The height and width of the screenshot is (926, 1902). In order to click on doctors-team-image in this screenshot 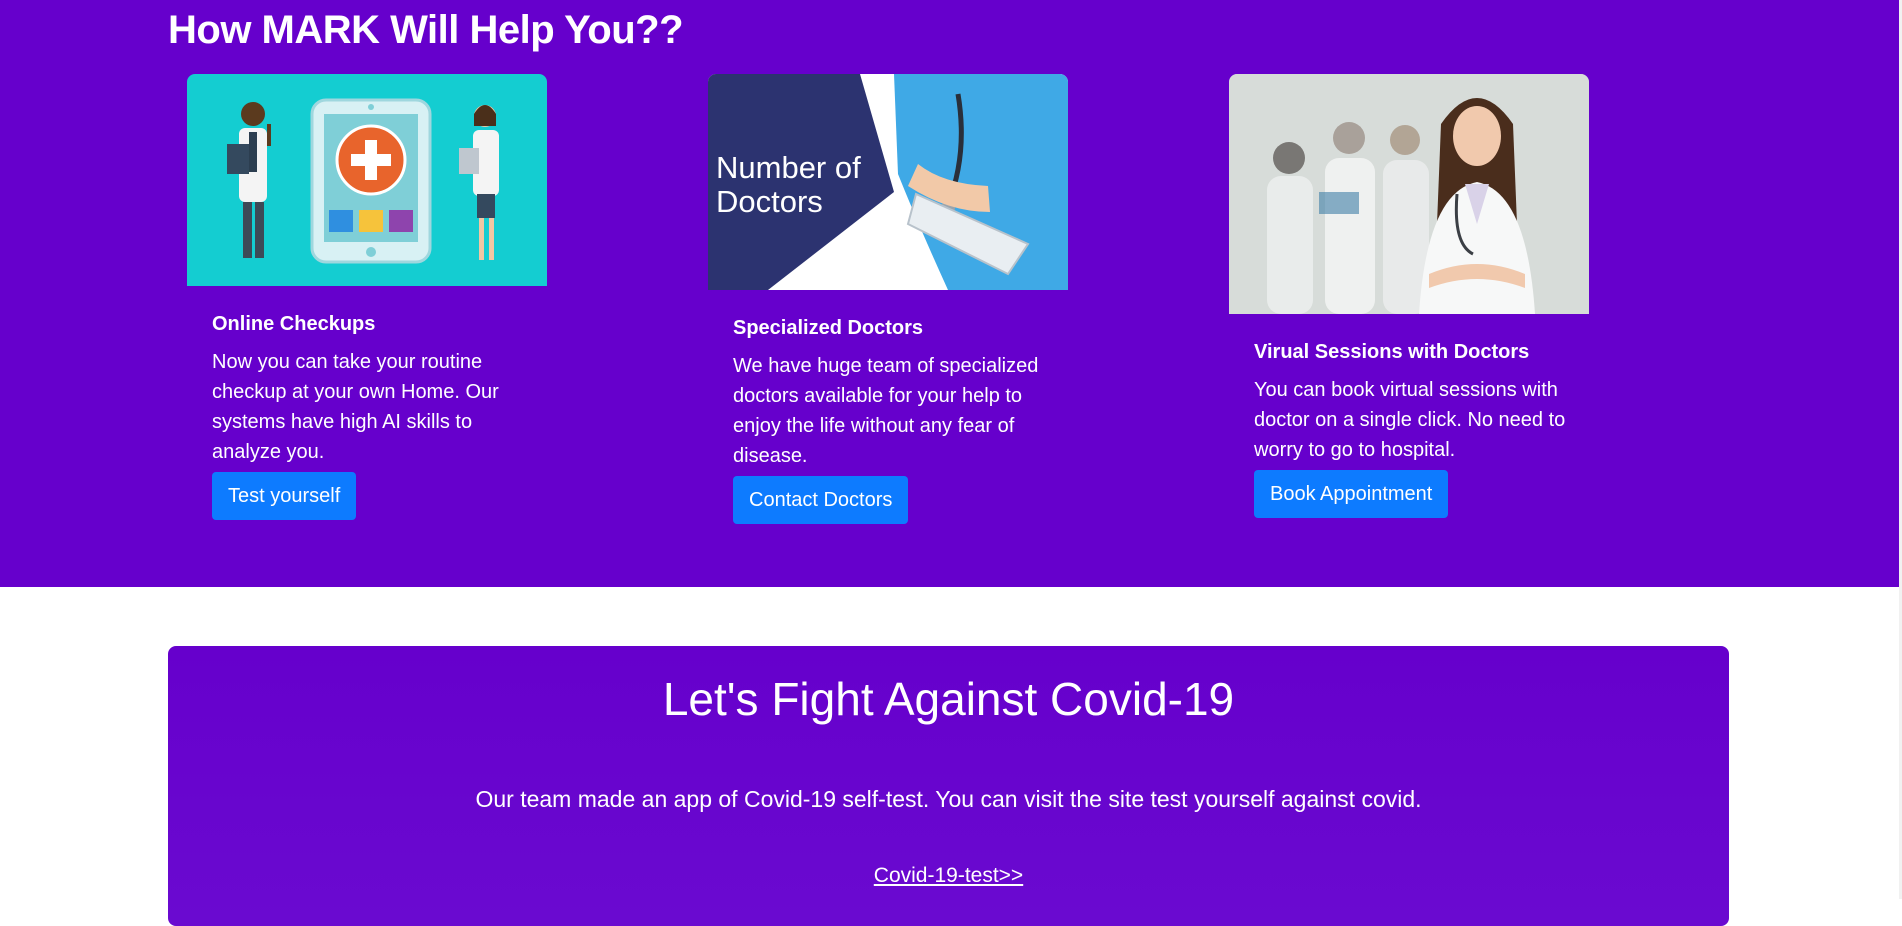, I will do `click(1409, 194)`.